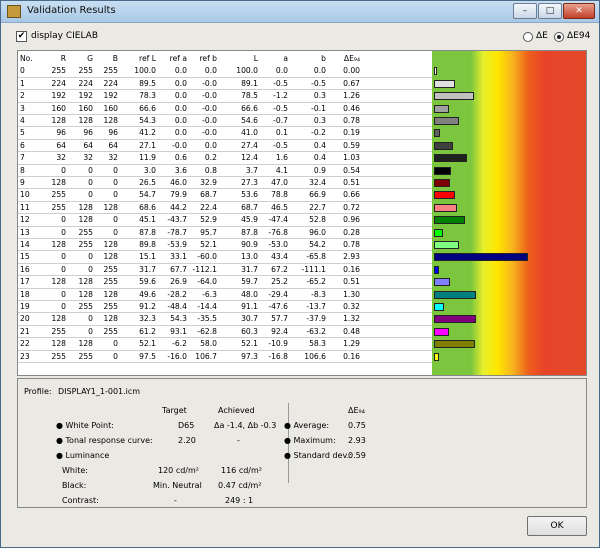  Describe the element at coordinates (579, 11) in the screenshot. I see `close-button: ✕` at that location.